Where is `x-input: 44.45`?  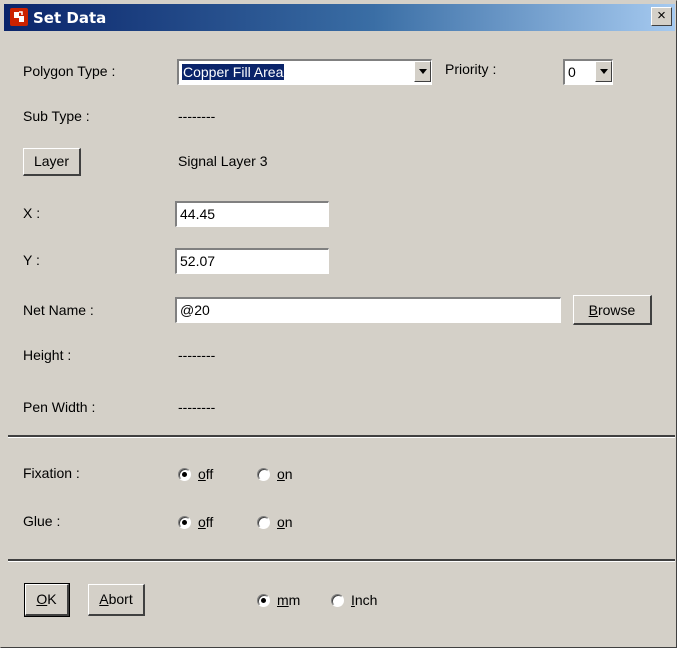
x-input: 44.45 is located at coordinates (252, 214).